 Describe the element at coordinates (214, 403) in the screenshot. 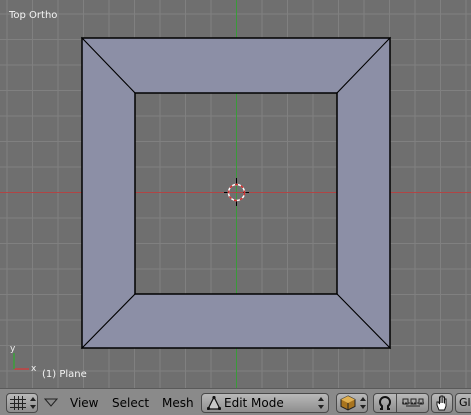

I see `edit-mode-triangle-icon` at that location.